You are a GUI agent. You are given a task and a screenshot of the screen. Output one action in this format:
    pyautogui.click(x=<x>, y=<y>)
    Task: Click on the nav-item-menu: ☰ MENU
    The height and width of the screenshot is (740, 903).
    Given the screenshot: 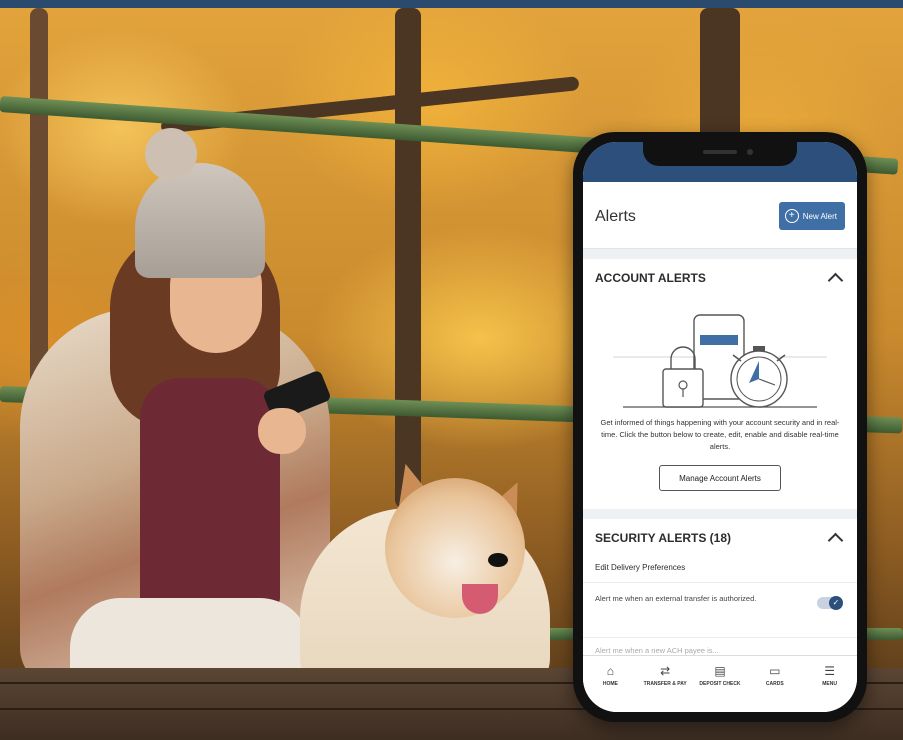 What is the action you would take?
    pyautogui.click(x=829, y=684)
    